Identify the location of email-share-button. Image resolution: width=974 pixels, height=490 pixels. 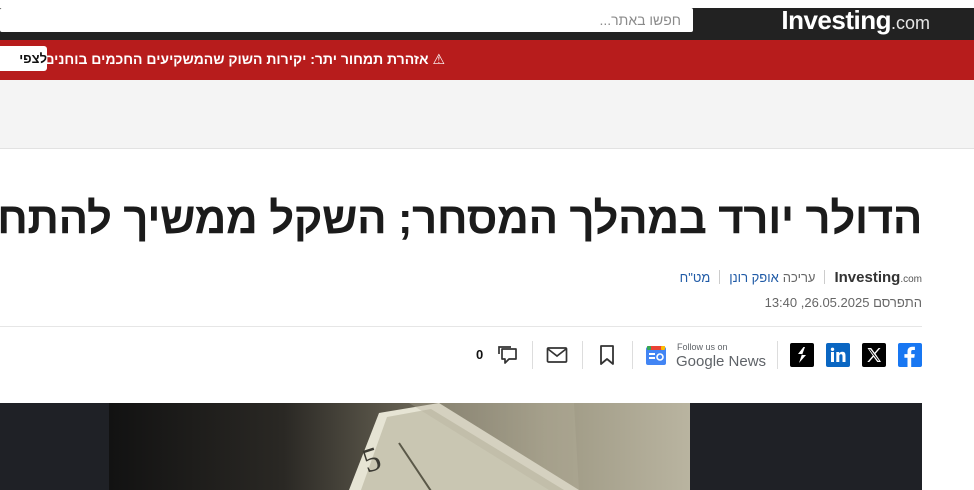
(557, 355).